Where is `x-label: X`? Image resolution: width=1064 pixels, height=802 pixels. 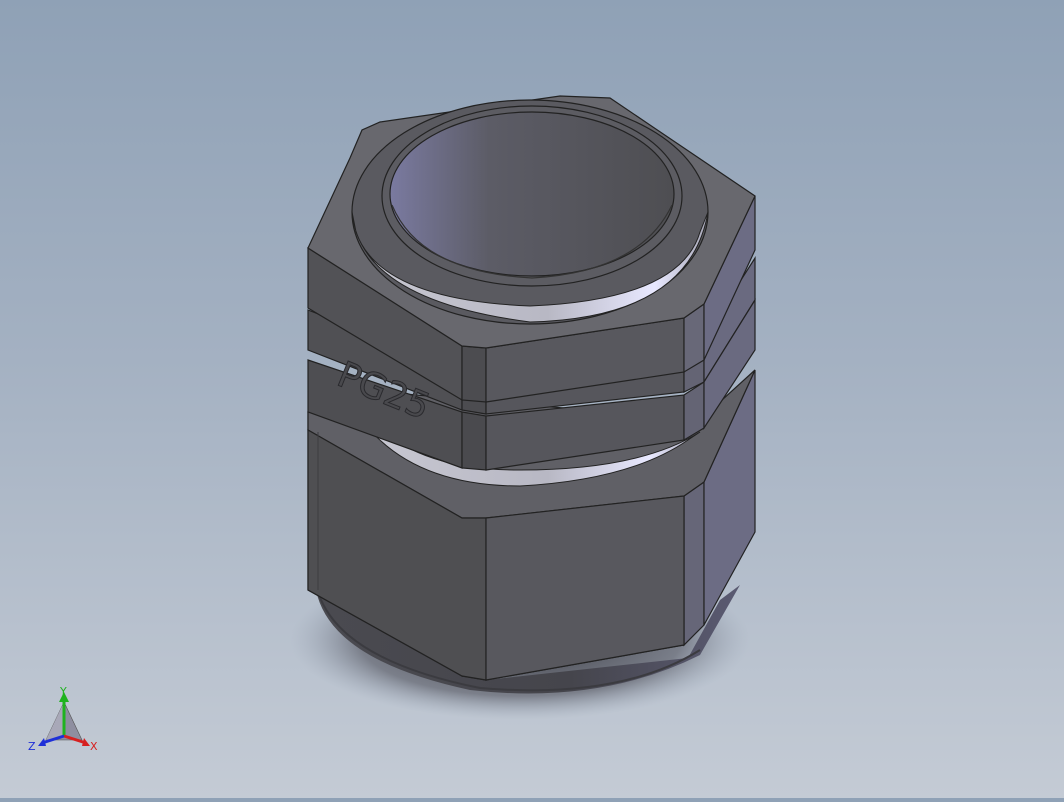 x-label: X is located at coordinates (94, 746).